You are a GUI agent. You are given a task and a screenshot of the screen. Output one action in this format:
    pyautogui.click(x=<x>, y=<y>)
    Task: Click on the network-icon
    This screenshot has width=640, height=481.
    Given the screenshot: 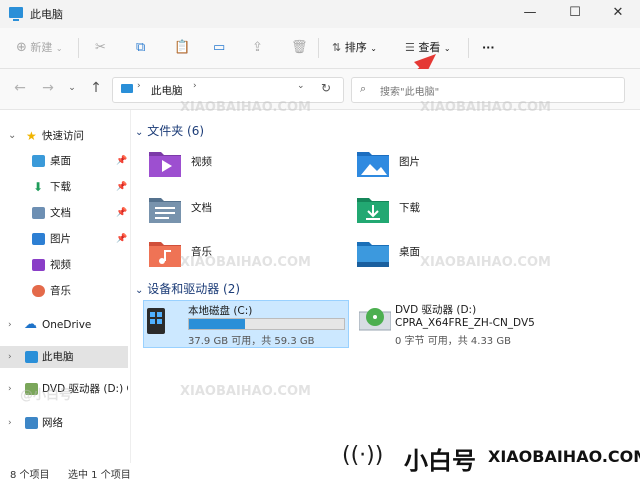 What is the action you would take?
    pyautogui.click(x=31, y=423)
    